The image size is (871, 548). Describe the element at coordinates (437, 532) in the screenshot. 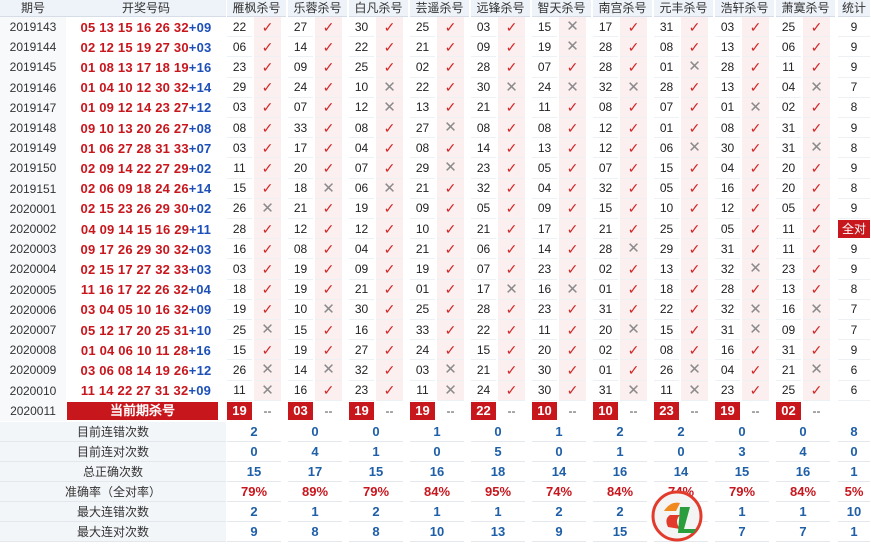

I see `stat-value: 10` at that location.